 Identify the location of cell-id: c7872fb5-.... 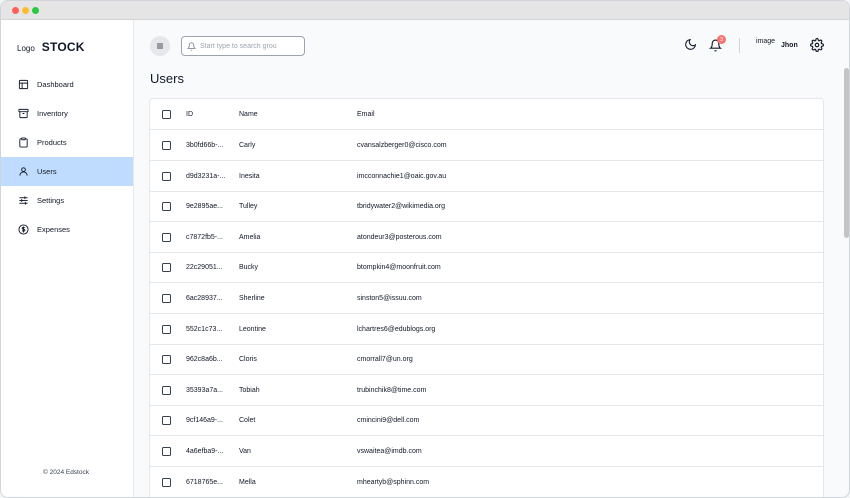
(204, 237).